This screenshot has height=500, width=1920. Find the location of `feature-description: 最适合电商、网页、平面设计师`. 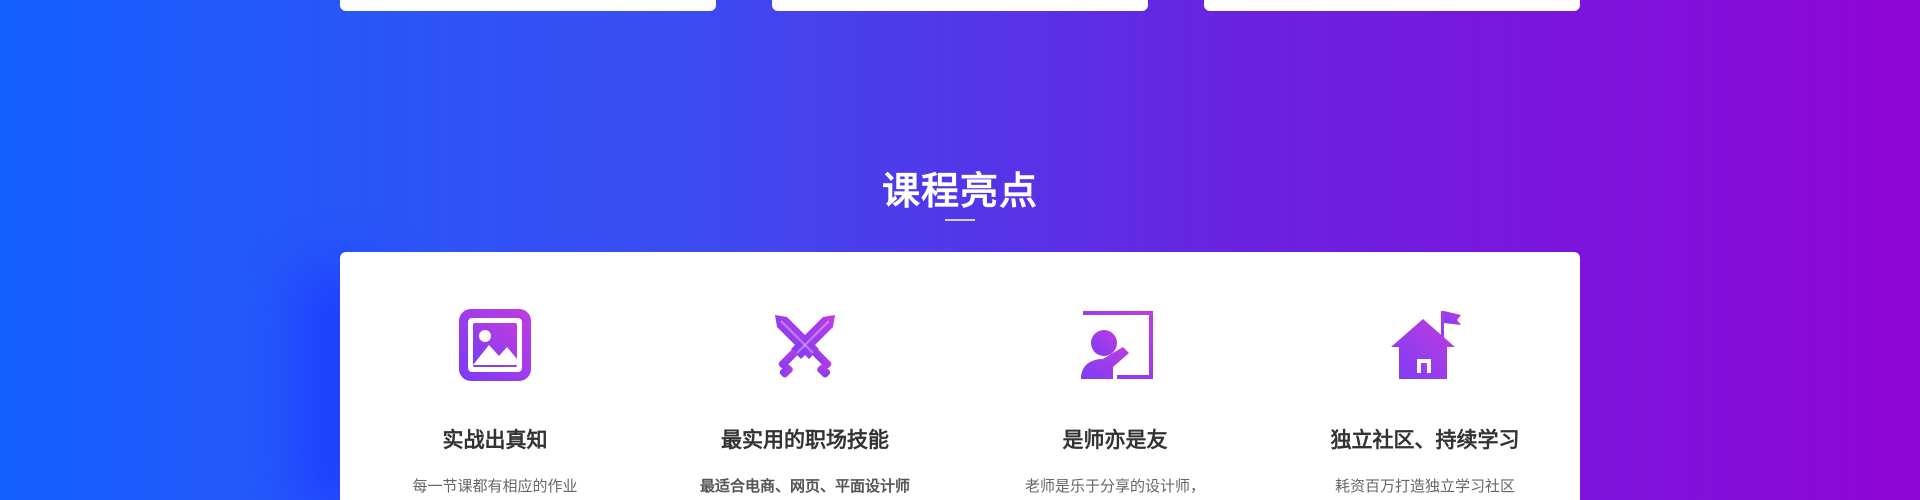

feature-description: 最适合电商、网页、平面设计师 is located at coordinates (804, 486).